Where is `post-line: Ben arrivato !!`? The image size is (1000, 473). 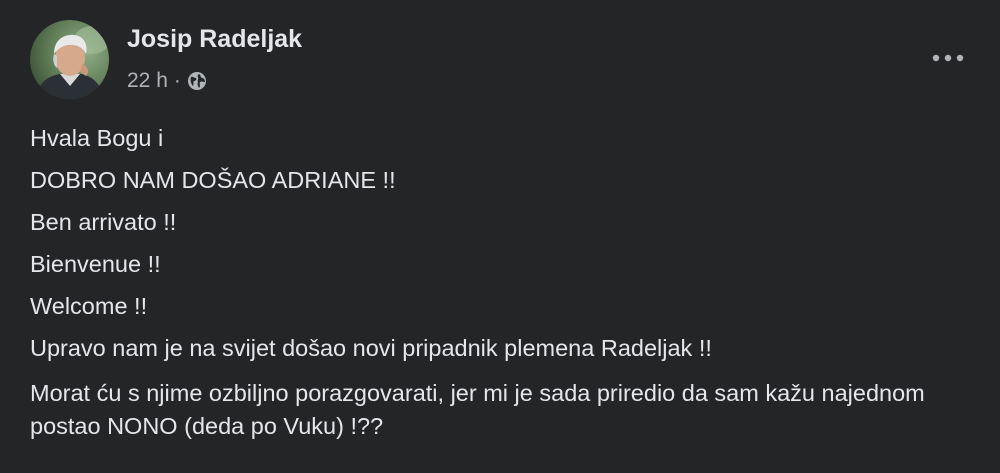 post-line: Ben arrivato !! is located at coordinates (103, 222).